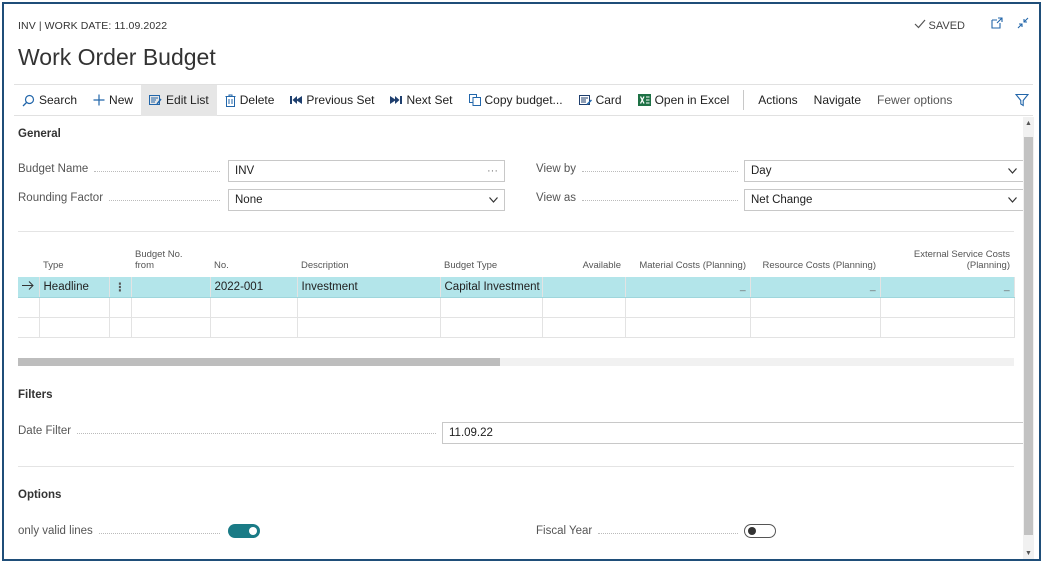 The height and width of the screenshot is (563, 1043). What do you see at coordinates (1012, 200) in the screenshot?
I see `chevron-down-icon` at bounding box center [1012, 200].